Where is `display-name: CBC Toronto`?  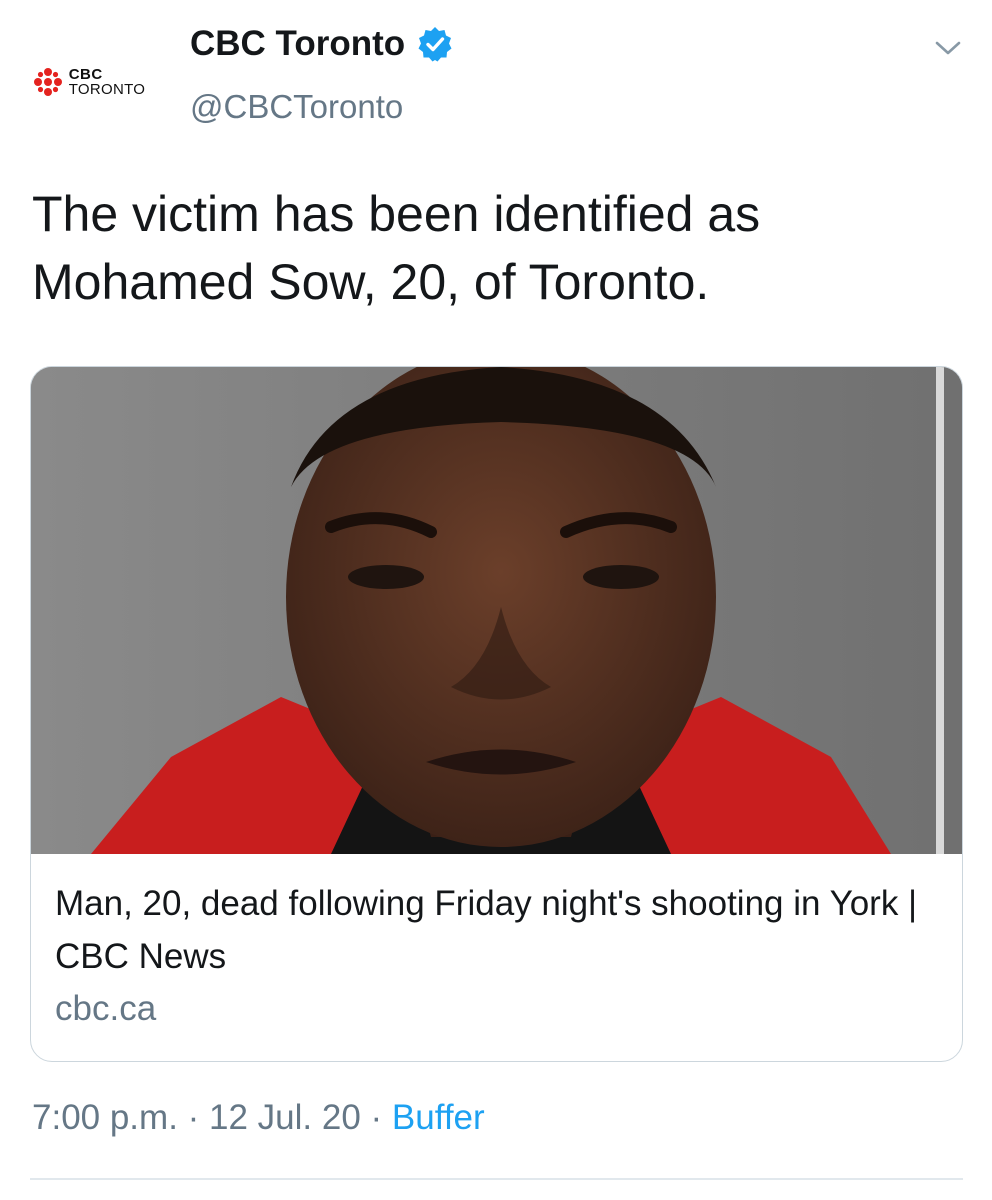 display-name: CBC Toronto is located at coordinates (297, 44).